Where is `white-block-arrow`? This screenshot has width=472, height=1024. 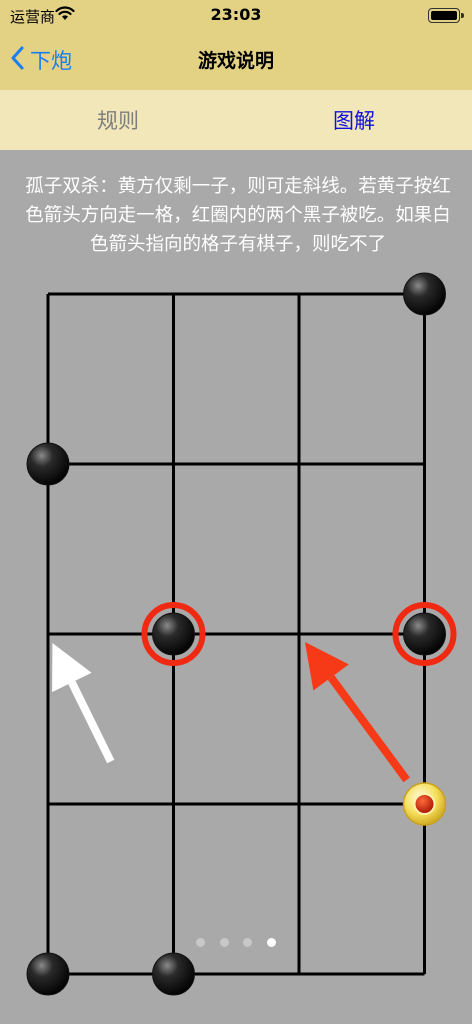
white-block-arrow is located at coordinates (83, 703).